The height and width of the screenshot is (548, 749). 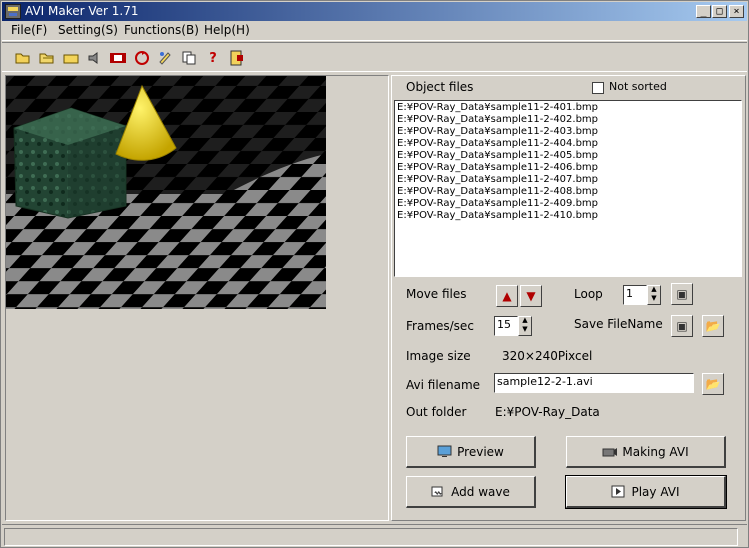 What do you see at coordinates (161, 30) in the screenshot?
I see `menu-functions: Functions(B)` at bounding box center [161, 30].